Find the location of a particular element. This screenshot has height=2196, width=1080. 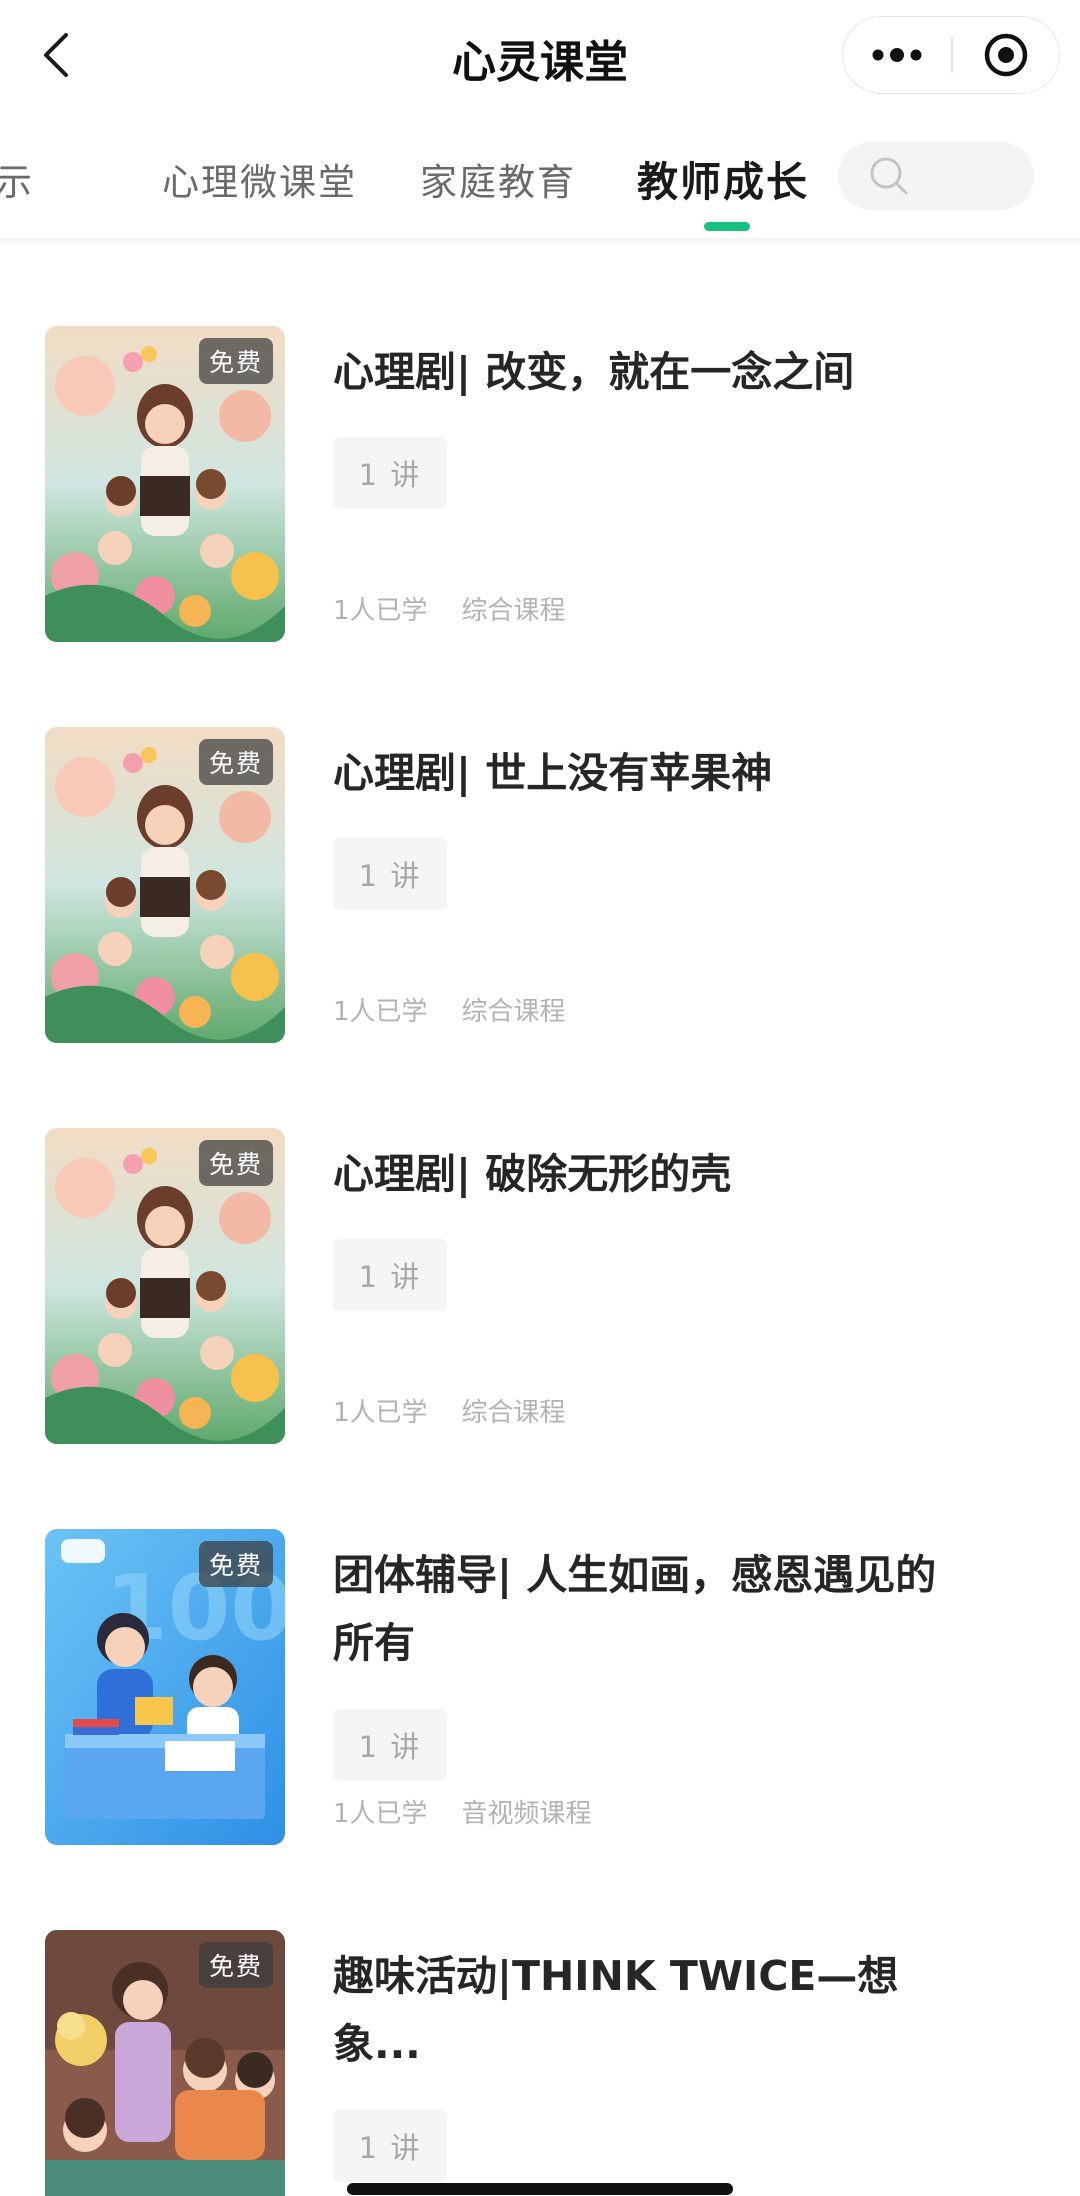

more-dots-icon is located at coordinates (897, 55).